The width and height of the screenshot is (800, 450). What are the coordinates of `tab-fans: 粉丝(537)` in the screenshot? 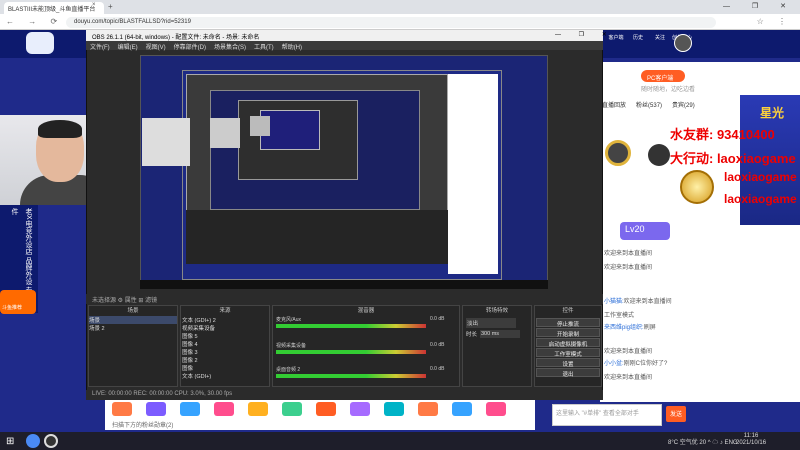 It's located at (649, 106).